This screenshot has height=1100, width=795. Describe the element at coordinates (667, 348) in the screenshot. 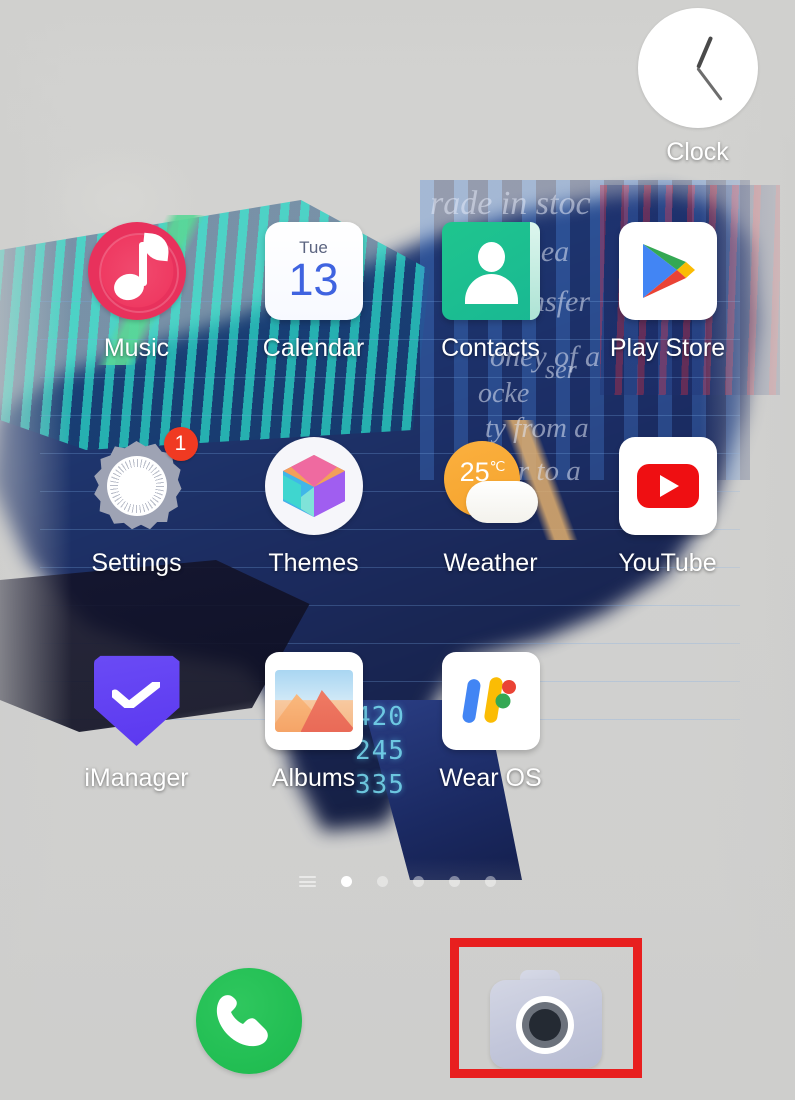

I see `app-label-play-store: Play Store` at that location.